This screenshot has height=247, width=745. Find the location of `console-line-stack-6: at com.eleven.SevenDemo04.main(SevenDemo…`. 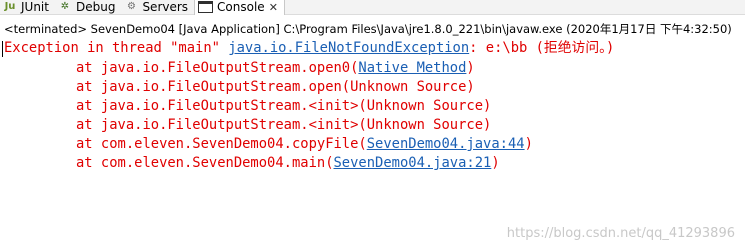

console-line-stack-6: at com.eleven.SevenDemo04.main(SevenDemo… is located at coordinates (288, 163).